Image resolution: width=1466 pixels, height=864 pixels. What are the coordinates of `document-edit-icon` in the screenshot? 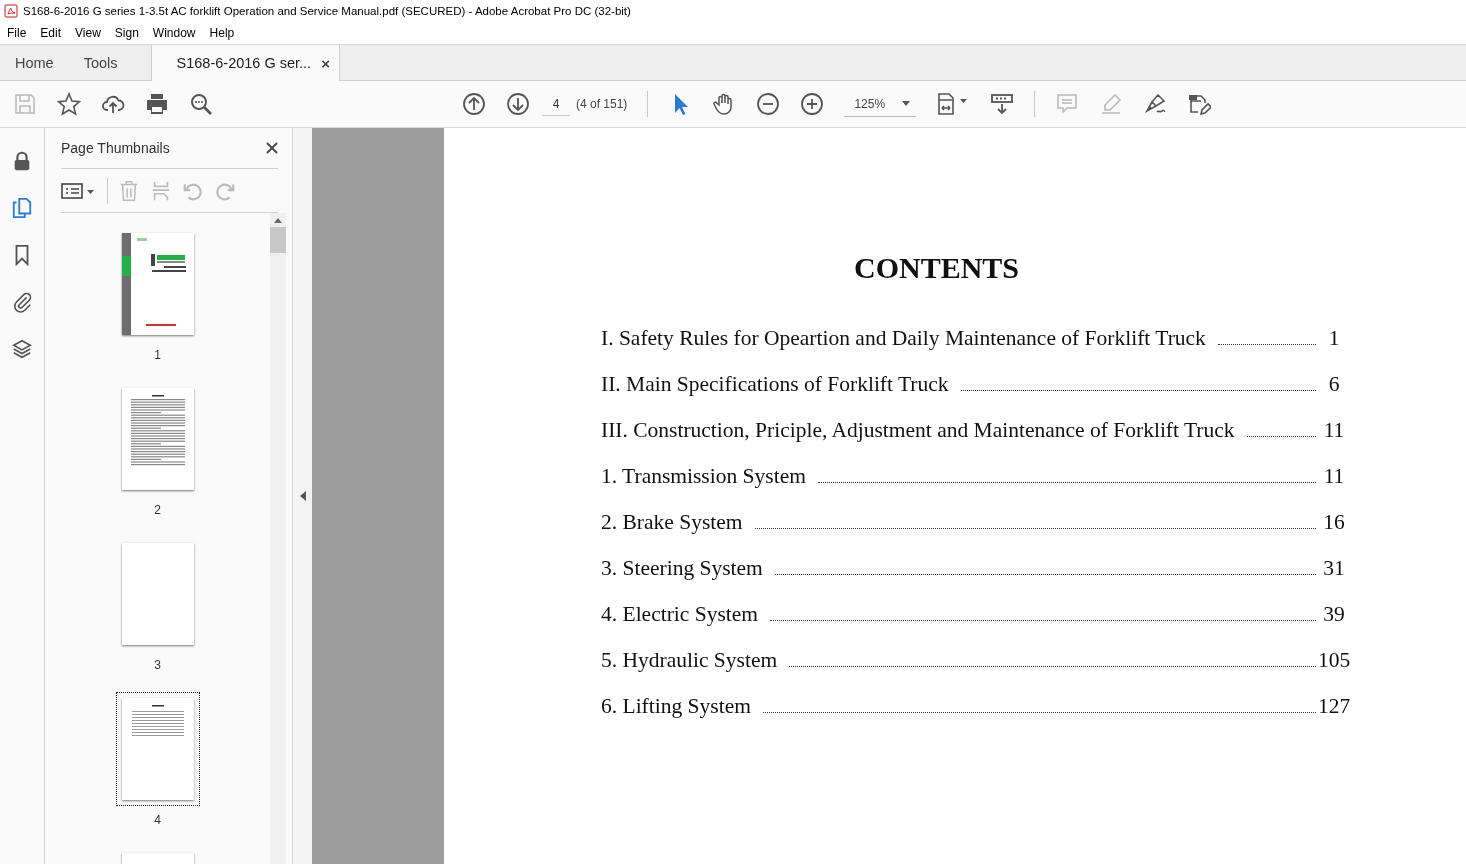 It's located at (1199, 104).